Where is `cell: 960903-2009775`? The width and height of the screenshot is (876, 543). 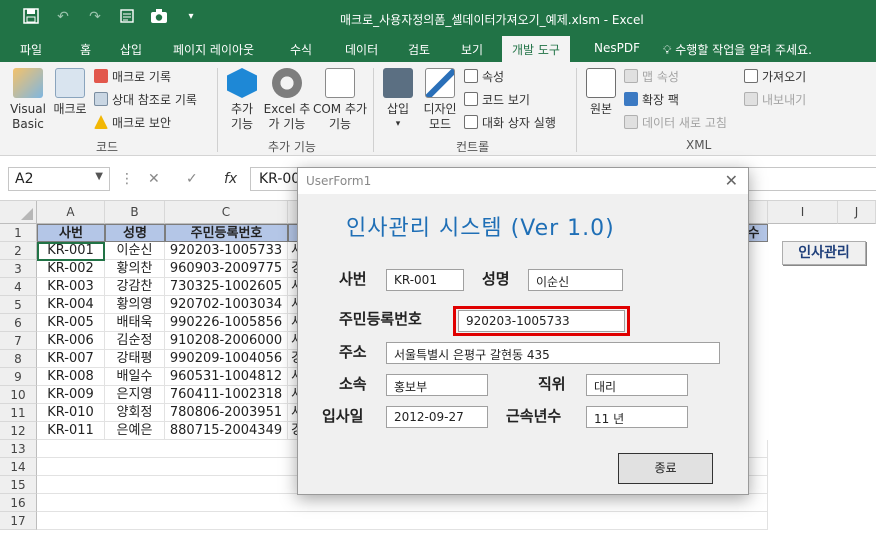 cell: 960903-2009775 is located at coordinates (226, 269).